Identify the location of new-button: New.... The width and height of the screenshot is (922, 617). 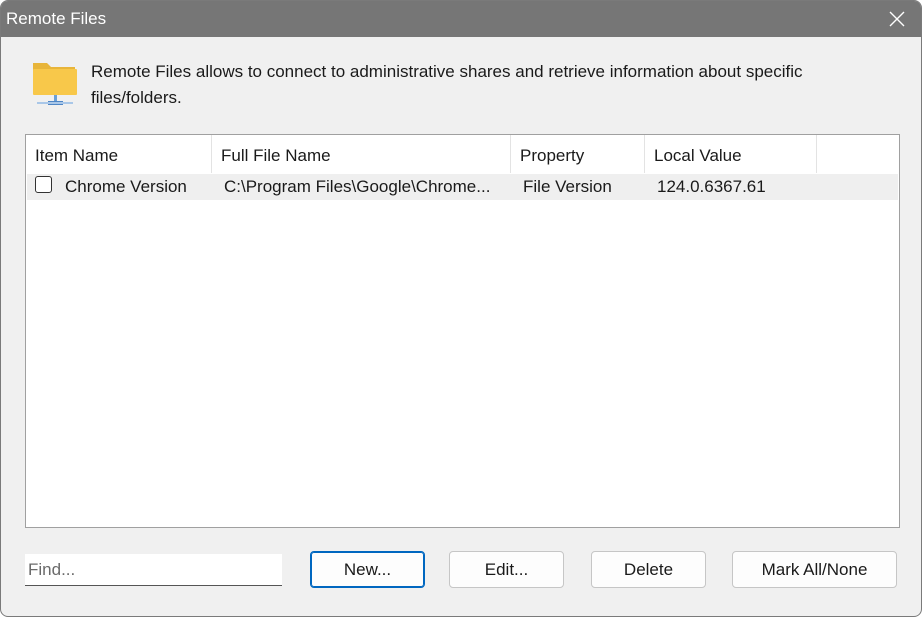
(367, 569).